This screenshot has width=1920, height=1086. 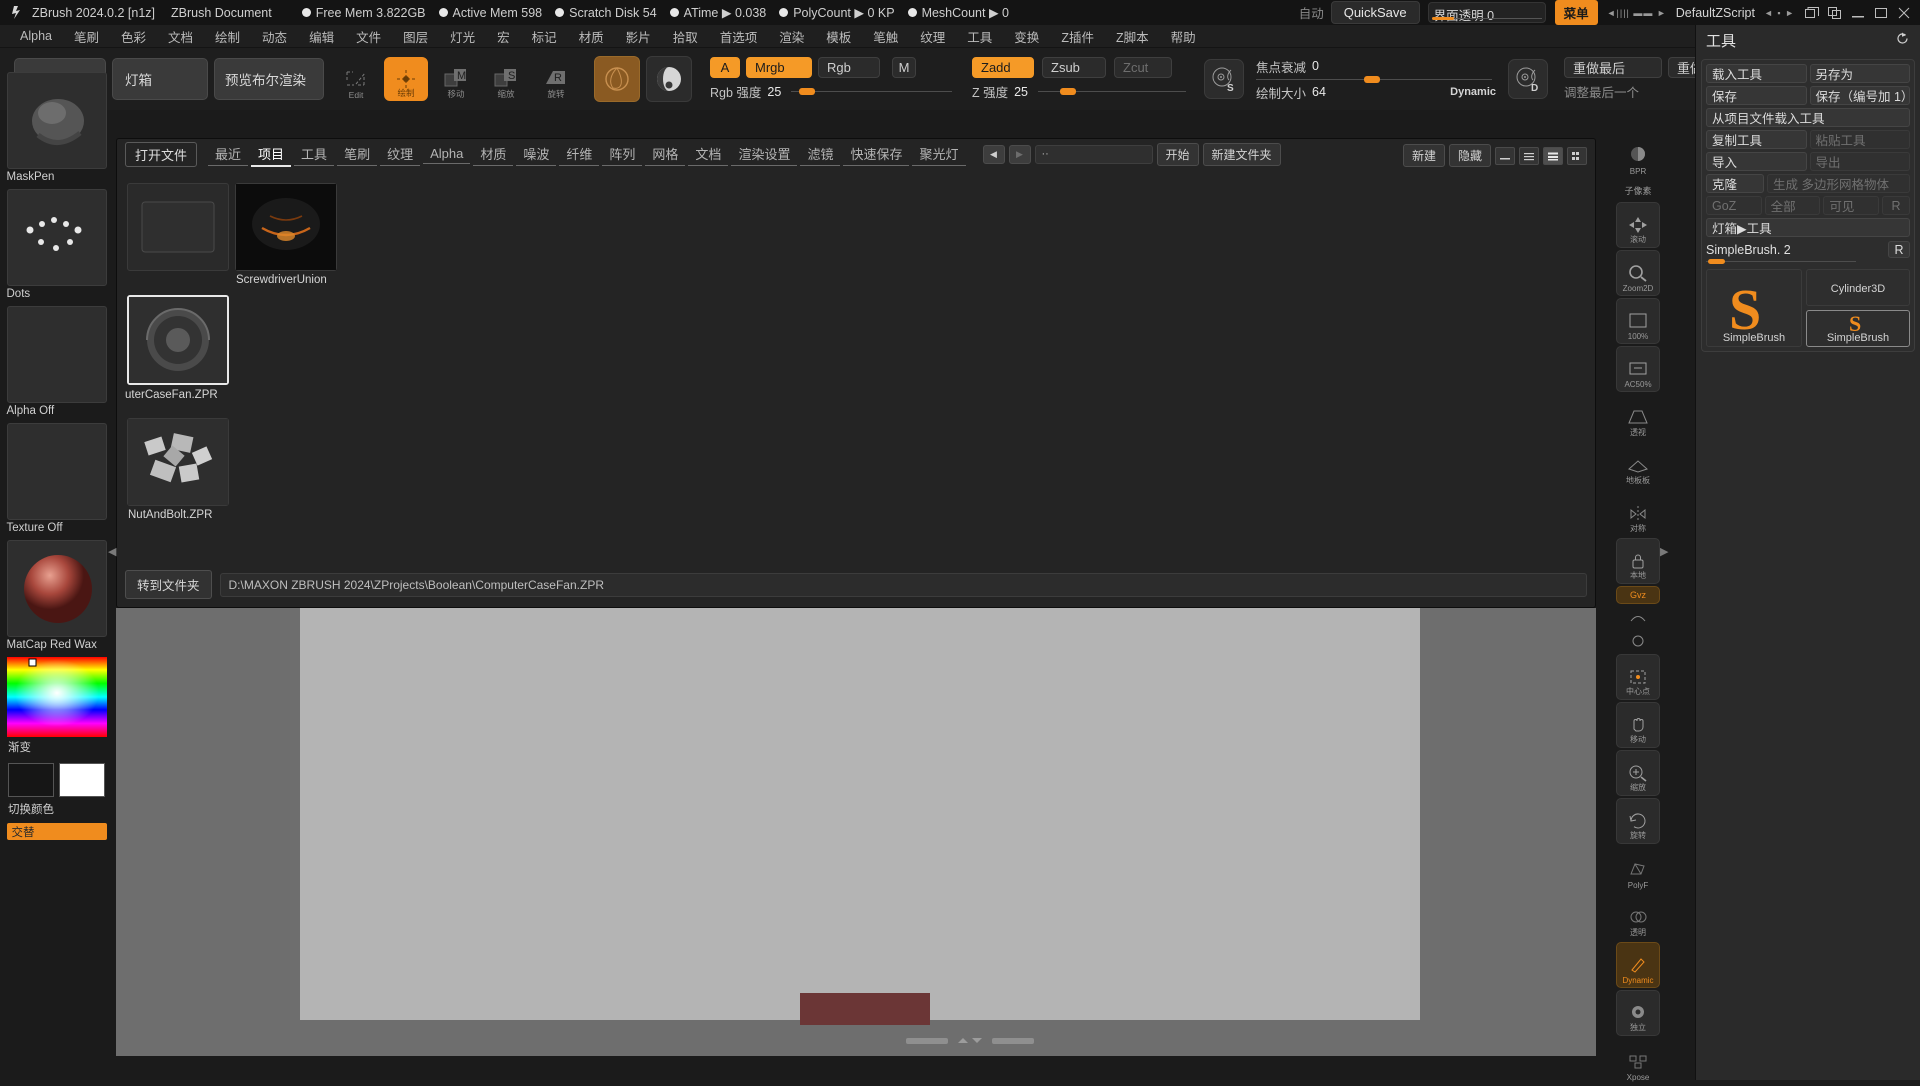 I want to click on menu-item-tool: 工具, so click(x=979, y=36).